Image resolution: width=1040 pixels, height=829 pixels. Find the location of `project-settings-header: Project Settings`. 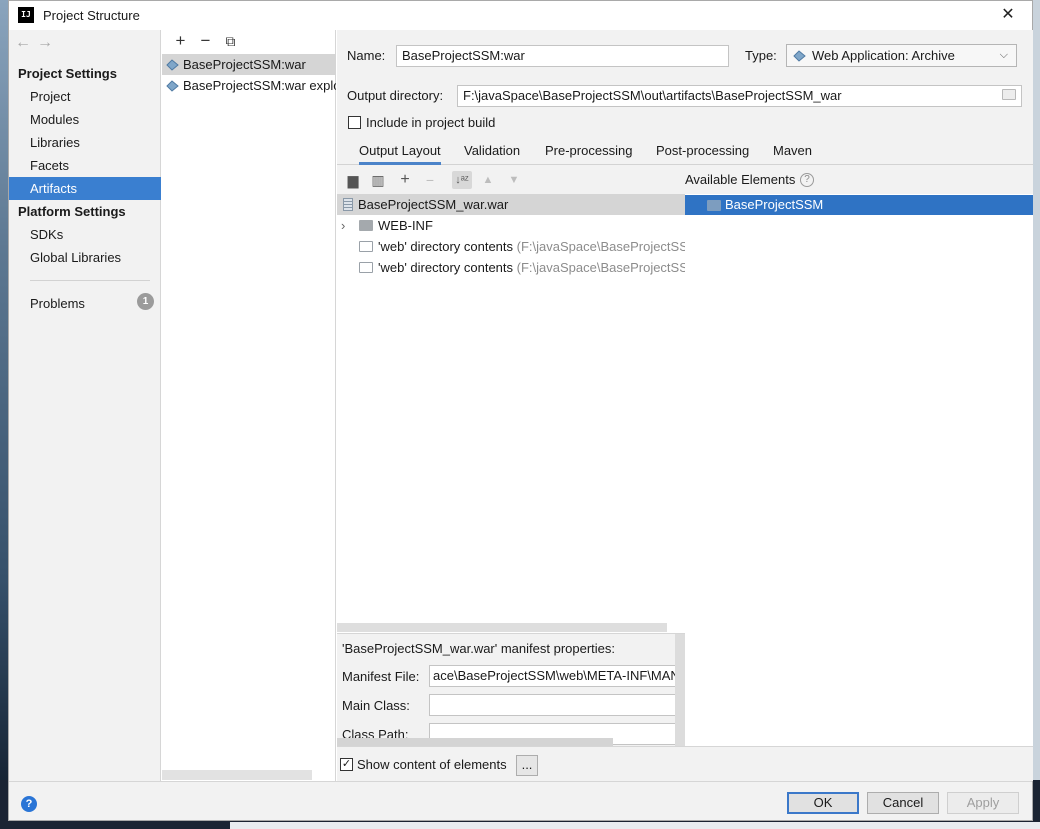

project-settings-header: Project Settings is located at coordinates (67, 73).